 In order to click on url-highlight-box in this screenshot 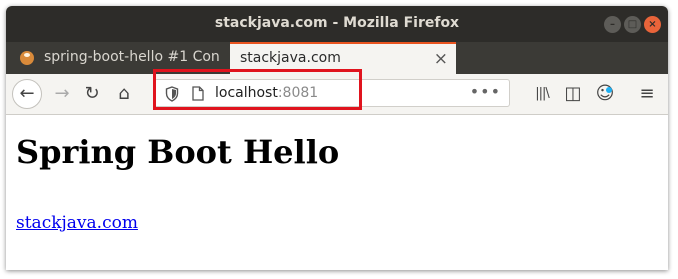, I will do `click(257, 89)`.